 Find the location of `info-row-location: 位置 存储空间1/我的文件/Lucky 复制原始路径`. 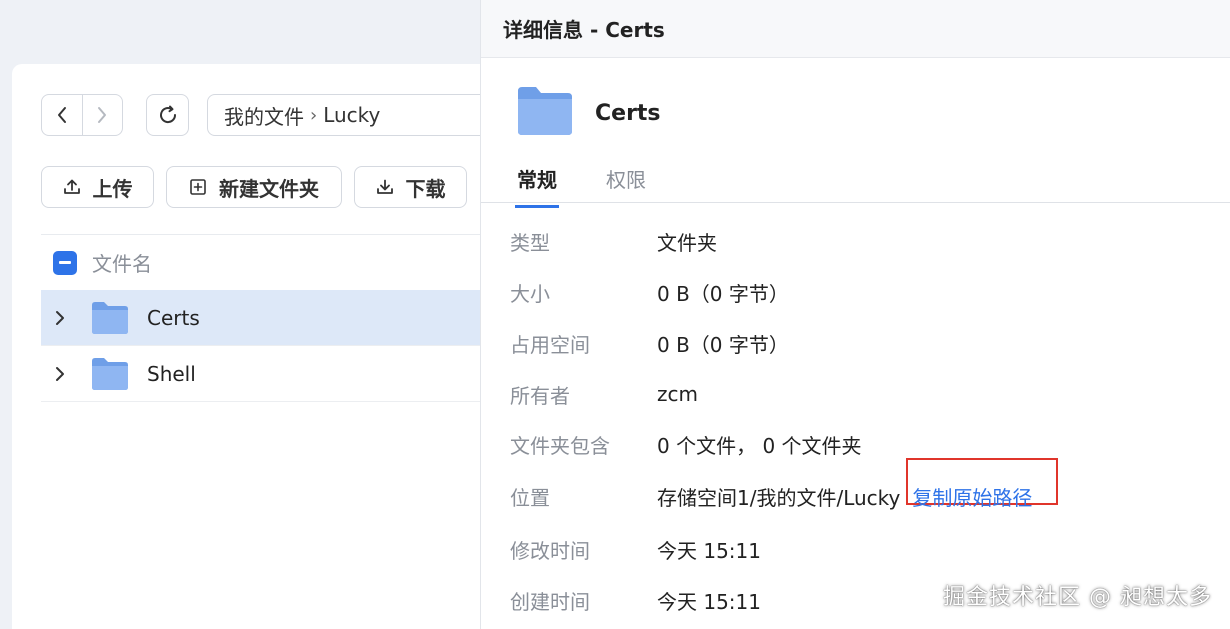

info-row-location: 位置 存储空间1/我的文件/Lucky 复制原始路径 is located at coordinates (784, 484).